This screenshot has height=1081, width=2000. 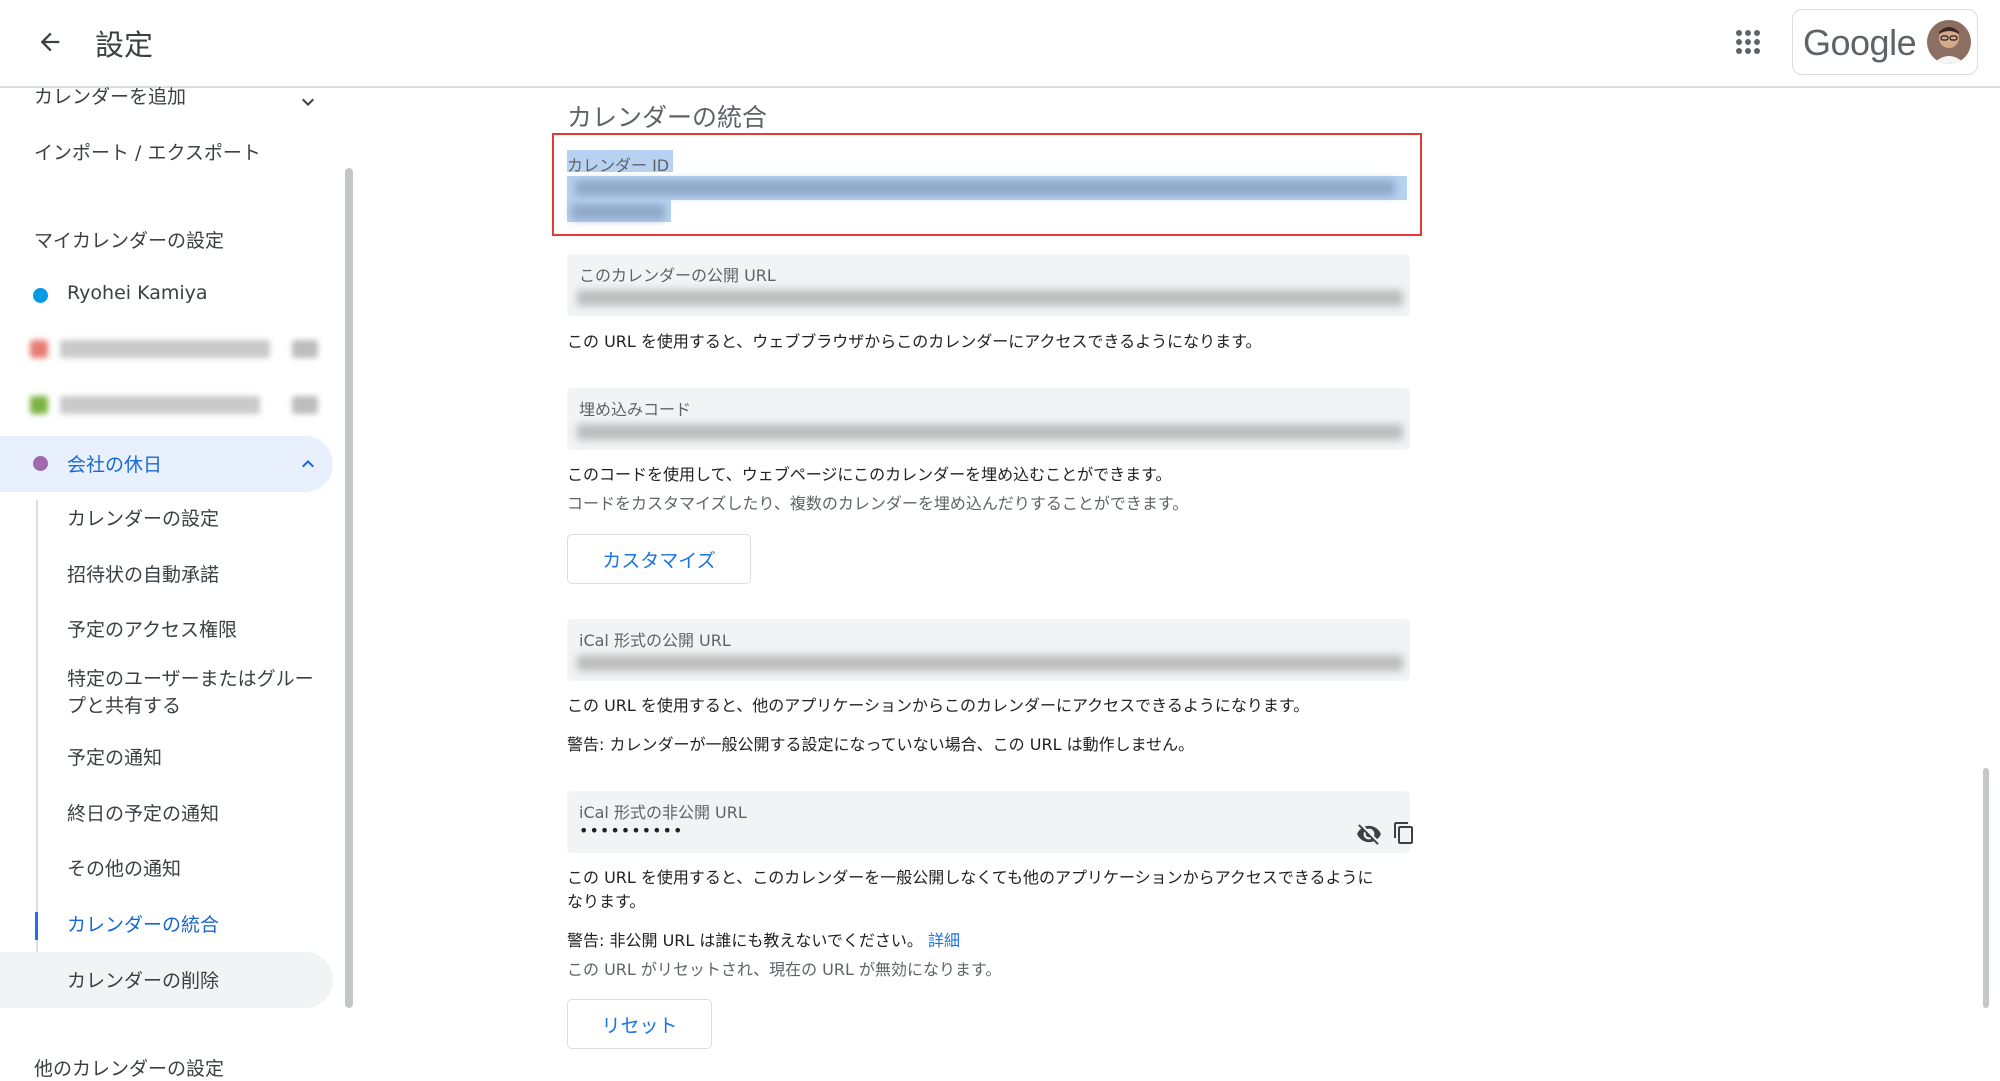 I want to click on ical-private-note-line2: なります。, so click(x=606, y=901).